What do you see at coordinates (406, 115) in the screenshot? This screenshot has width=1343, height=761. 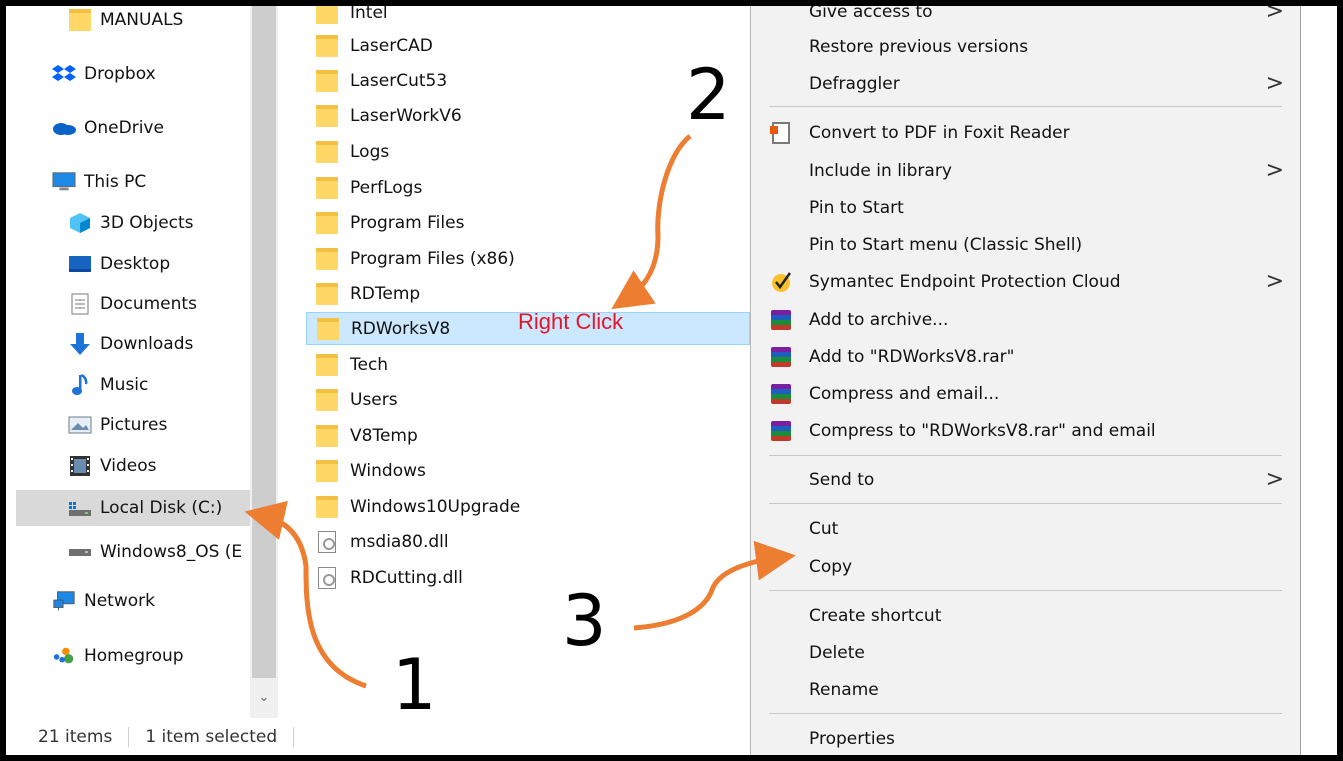 I see `file-name: LaserWorkV6` at bounding box center [406, 115].